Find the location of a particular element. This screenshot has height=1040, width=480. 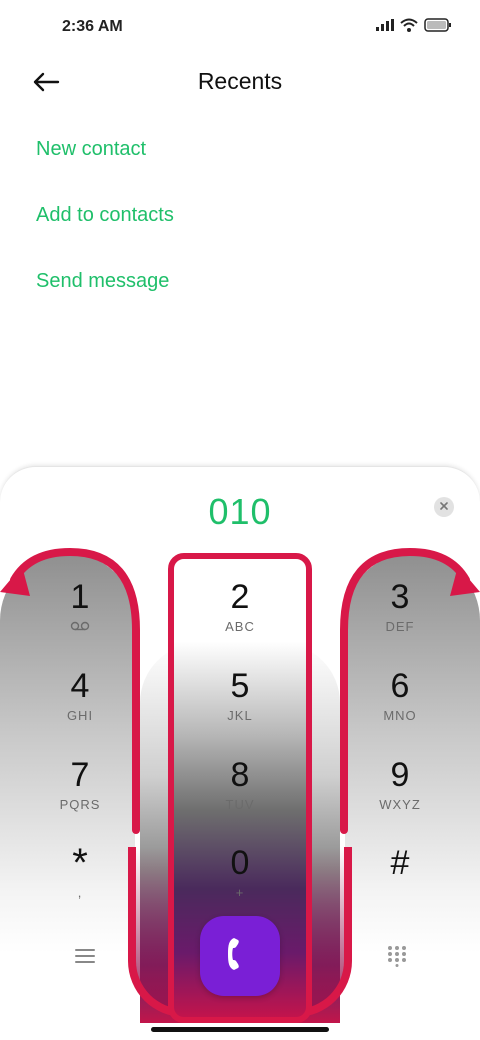

key-digit: 0 is located at coordinates (240, 863).